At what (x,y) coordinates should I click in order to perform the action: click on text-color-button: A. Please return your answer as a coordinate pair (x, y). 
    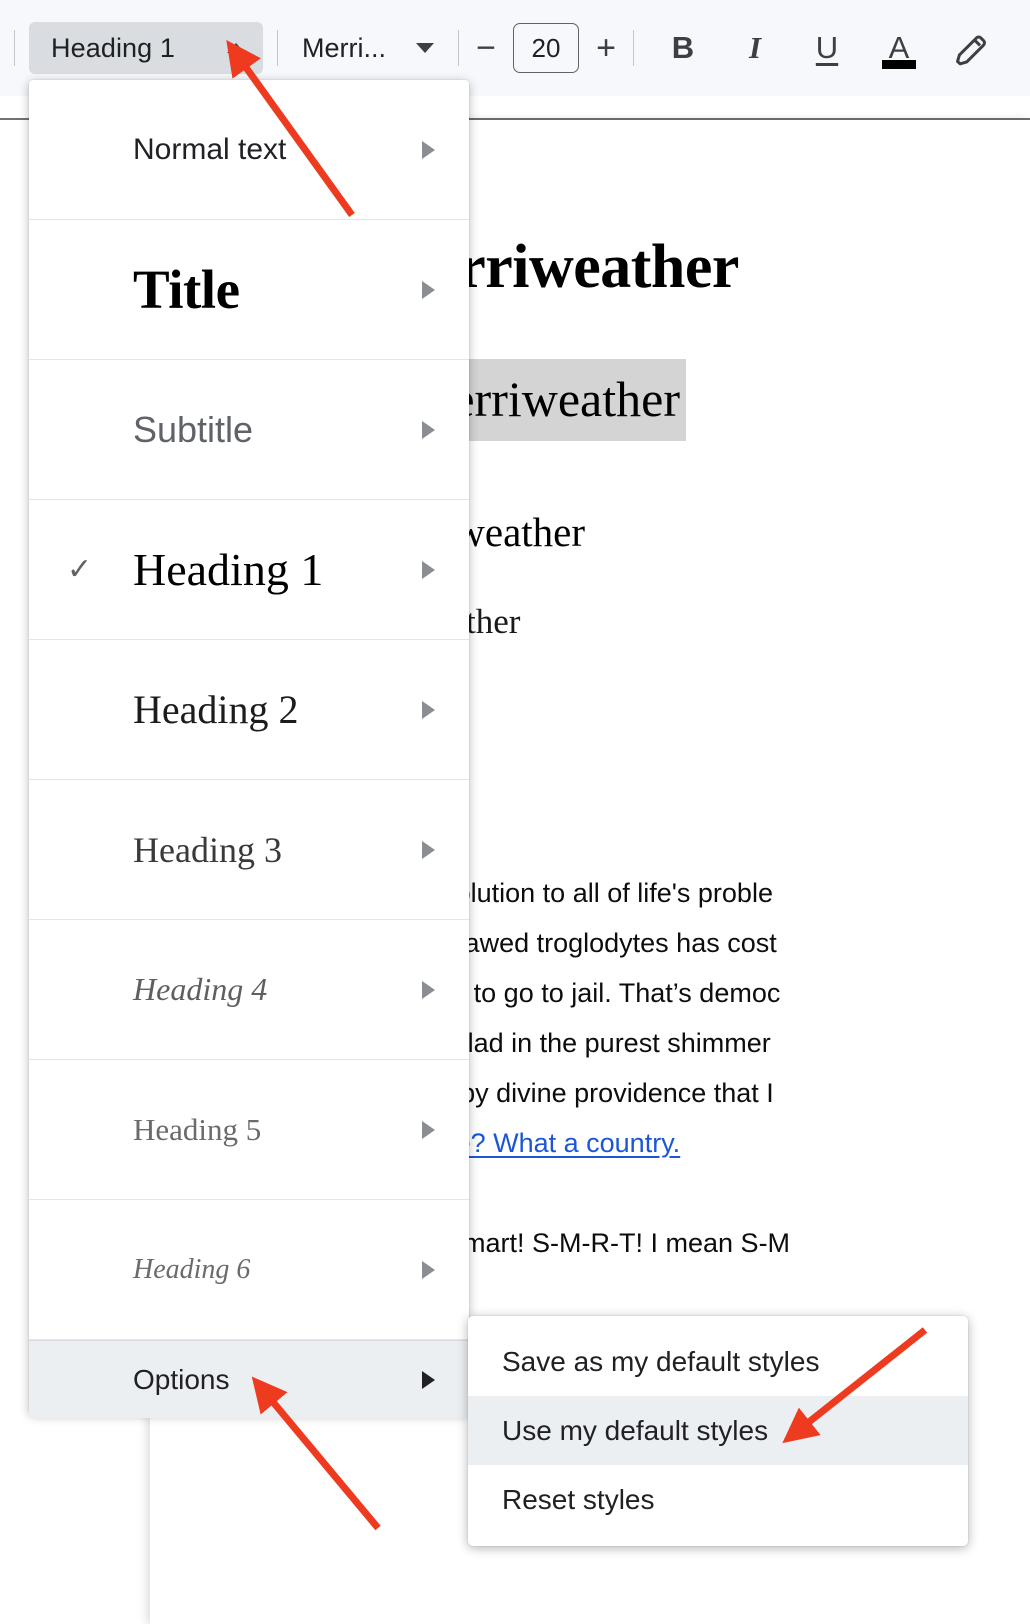
    Looking at the image, I should click on (899, 48).